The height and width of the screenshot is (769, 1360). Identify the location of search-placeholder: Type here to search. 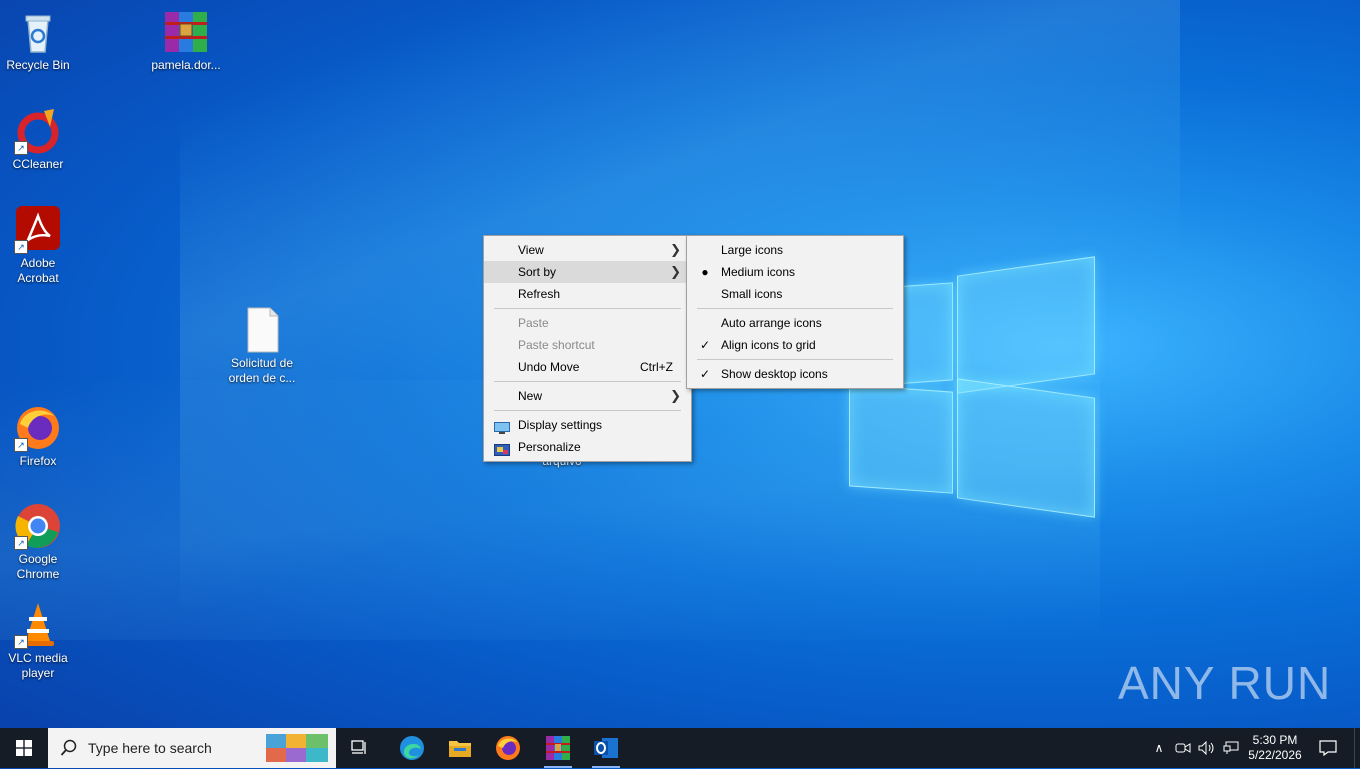
(150, 748).